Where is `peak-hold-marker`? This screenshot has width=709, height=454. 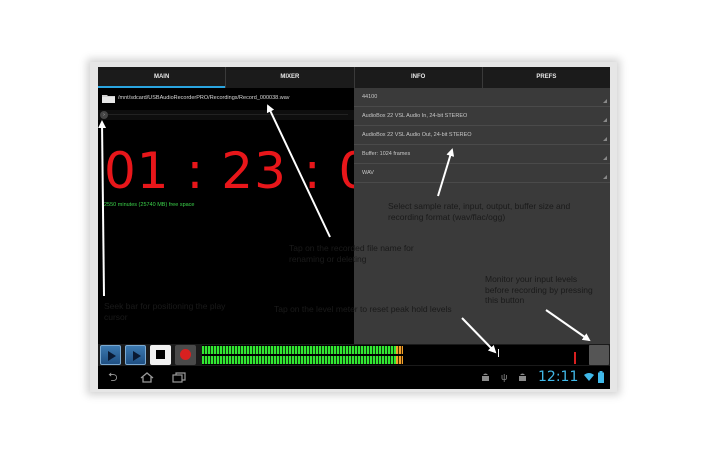 peak-hold-marker is located at coordinates (498, 353).